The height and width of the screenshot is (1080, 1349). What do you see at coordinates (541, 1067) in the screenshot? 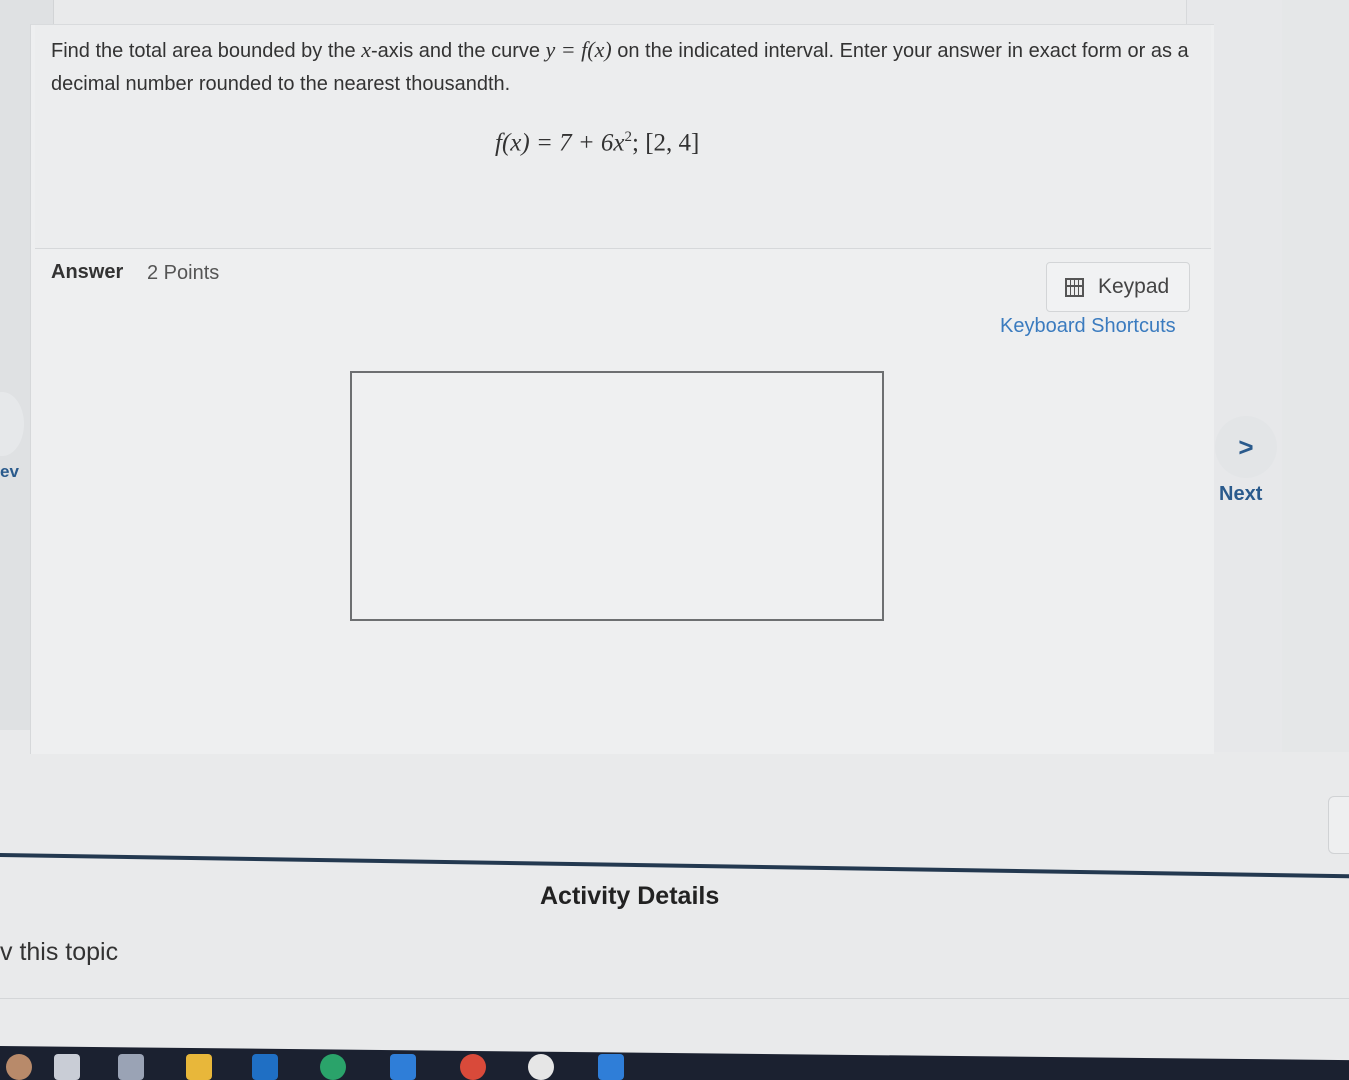
I see `app-icon` at bounding box center [541, 1067].